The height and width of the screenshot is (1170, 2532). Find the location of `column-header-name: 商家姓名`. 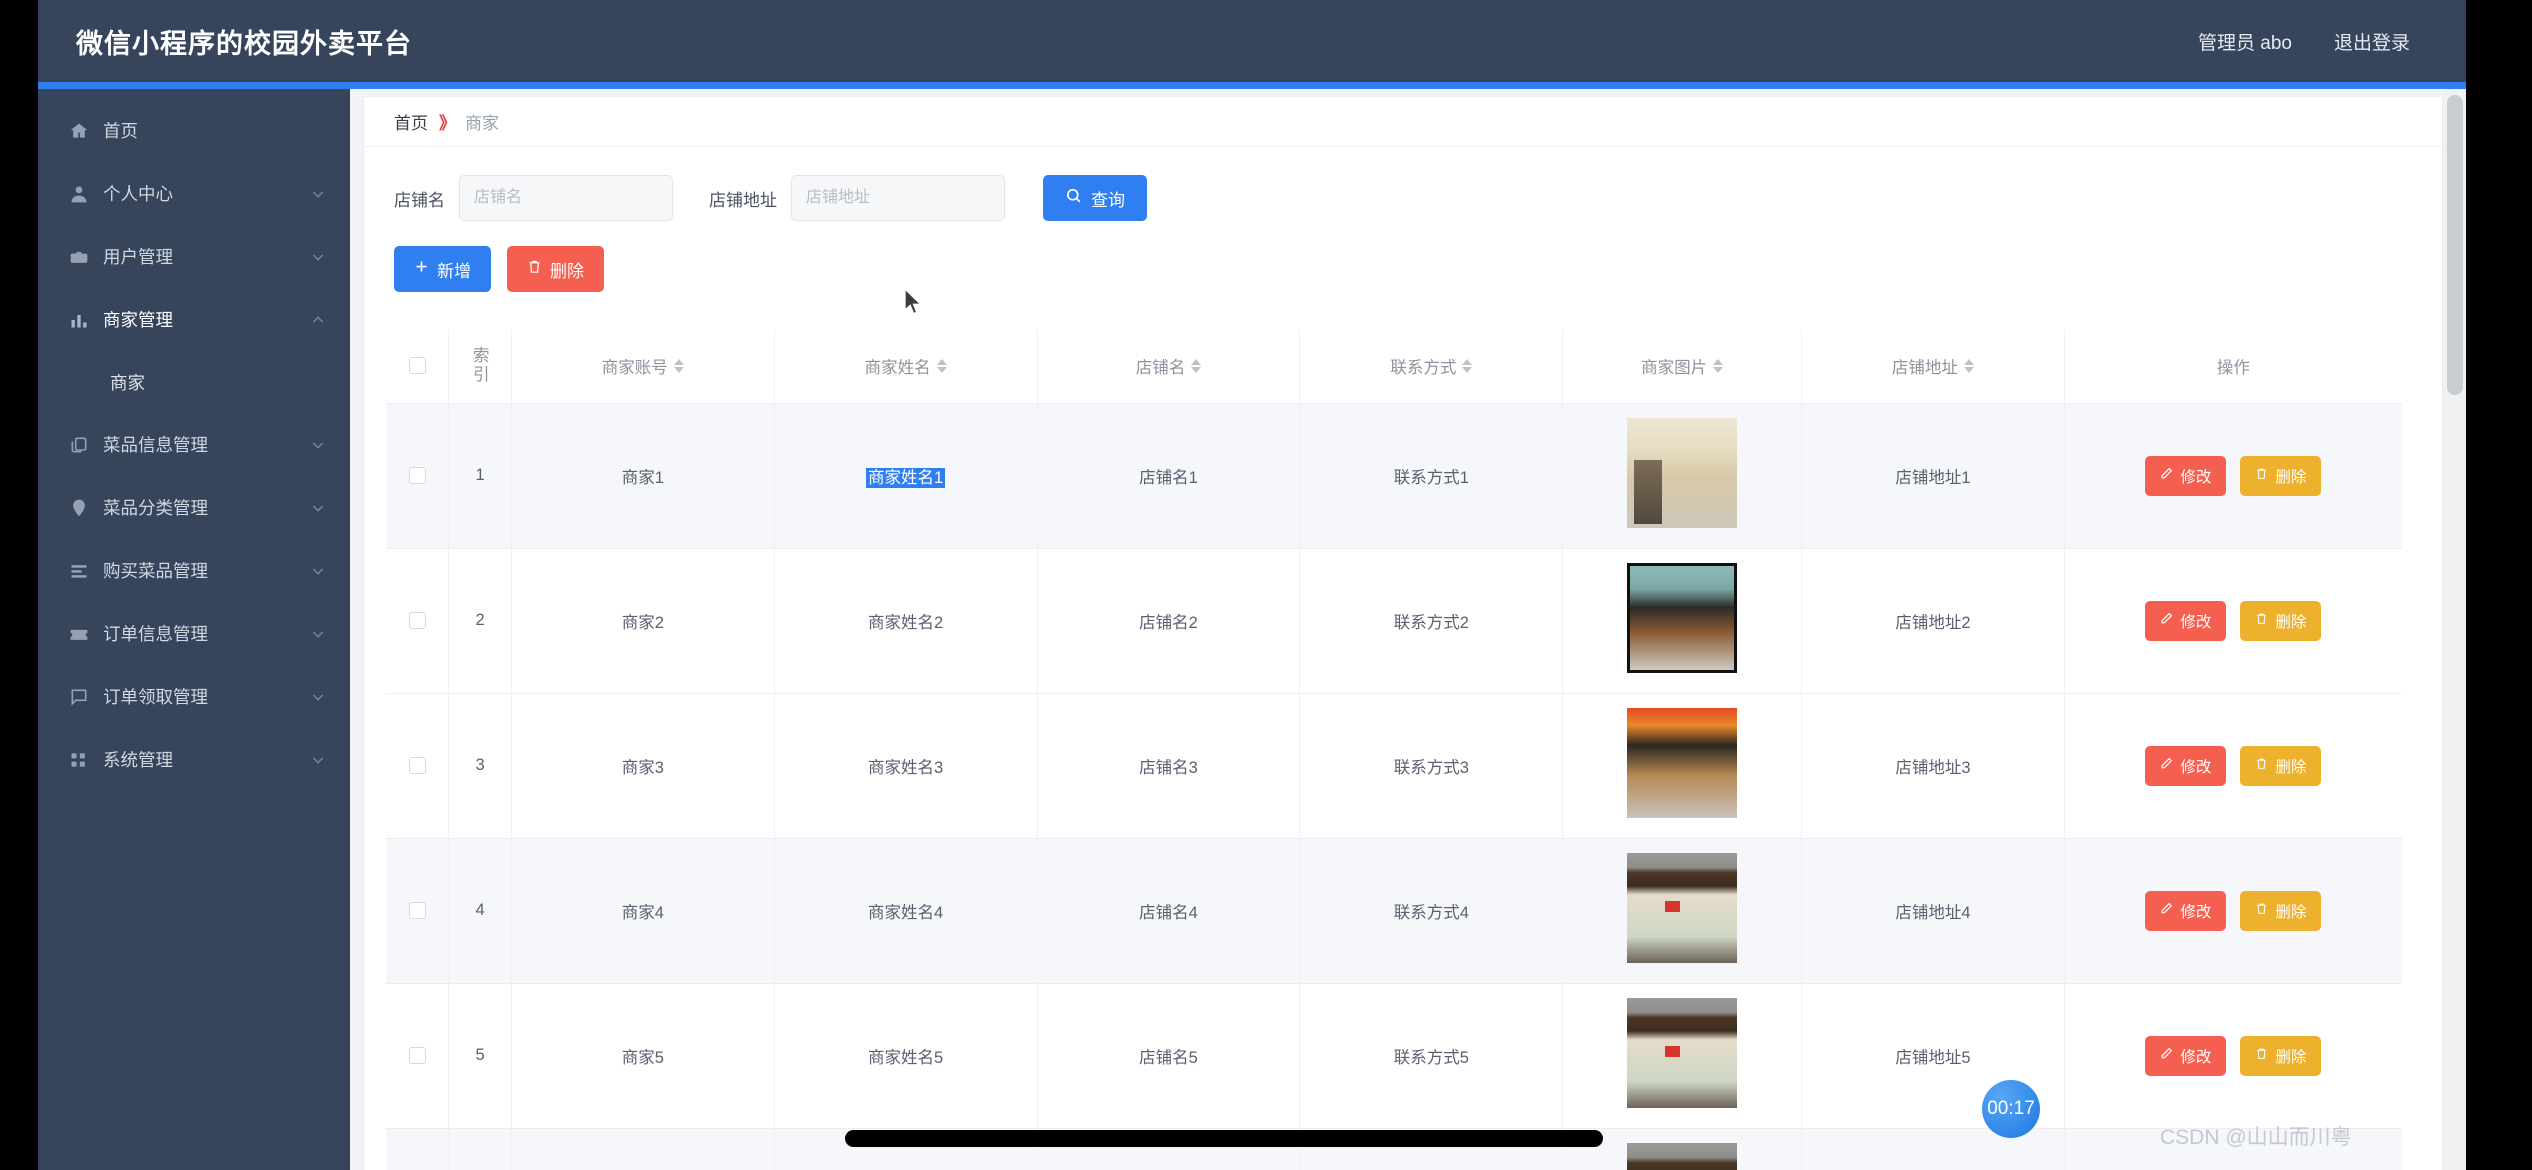

column-header-name: 商家姓名 is located at coordinates (906, 366).